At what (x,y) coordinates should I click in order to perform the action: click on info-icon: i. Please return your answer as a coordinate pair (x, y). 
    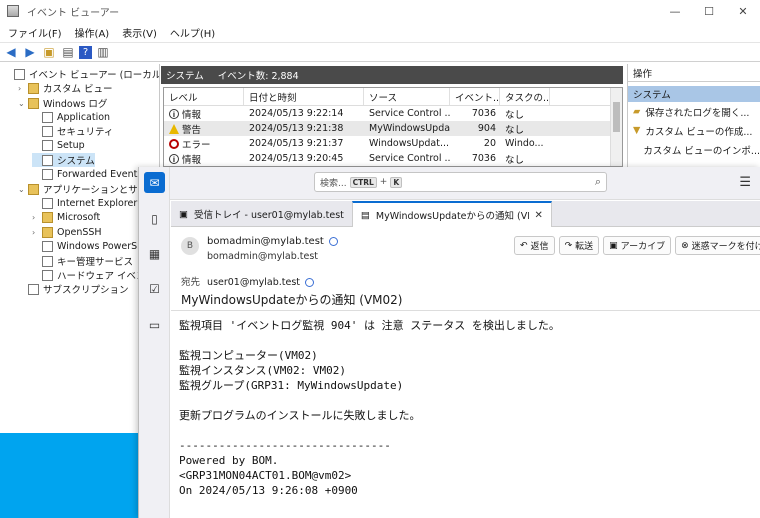
    Looking at the image, I should click on (174, 158).